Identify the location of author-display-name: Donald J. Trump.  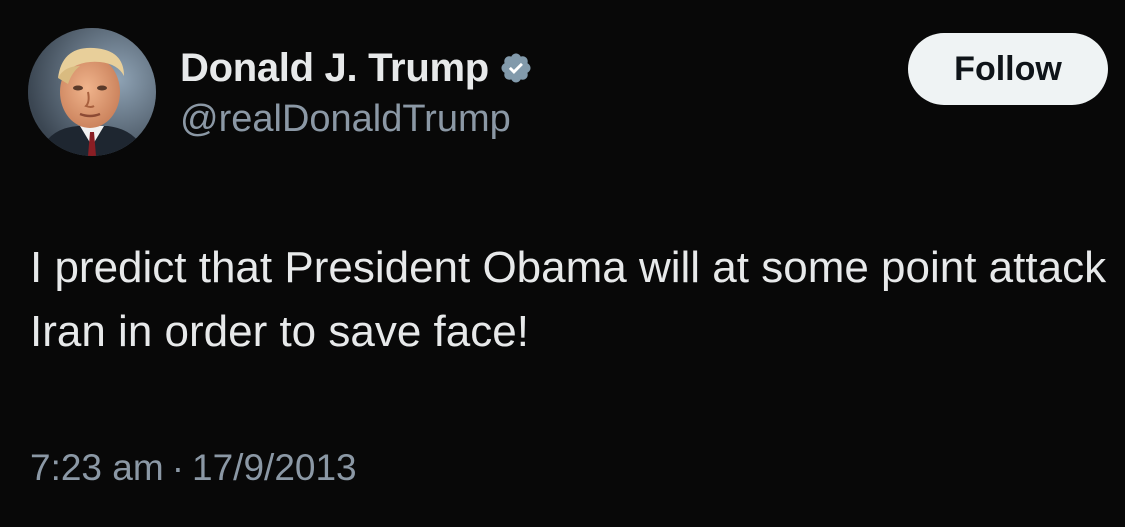
(334, 68).